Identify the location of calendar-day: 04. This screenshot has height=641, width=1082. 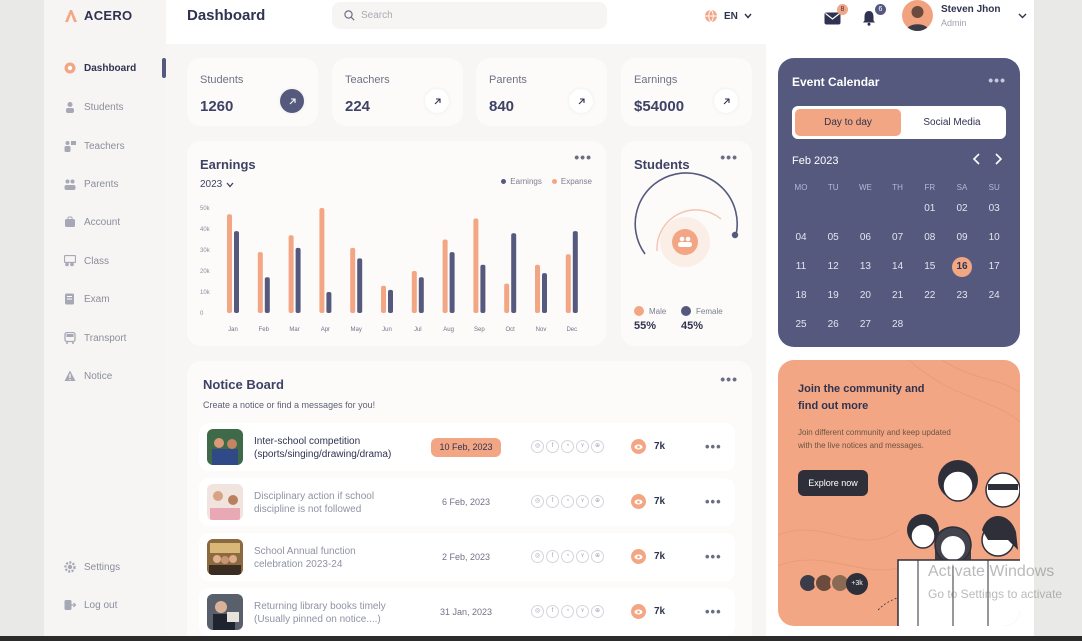
(801, 238).